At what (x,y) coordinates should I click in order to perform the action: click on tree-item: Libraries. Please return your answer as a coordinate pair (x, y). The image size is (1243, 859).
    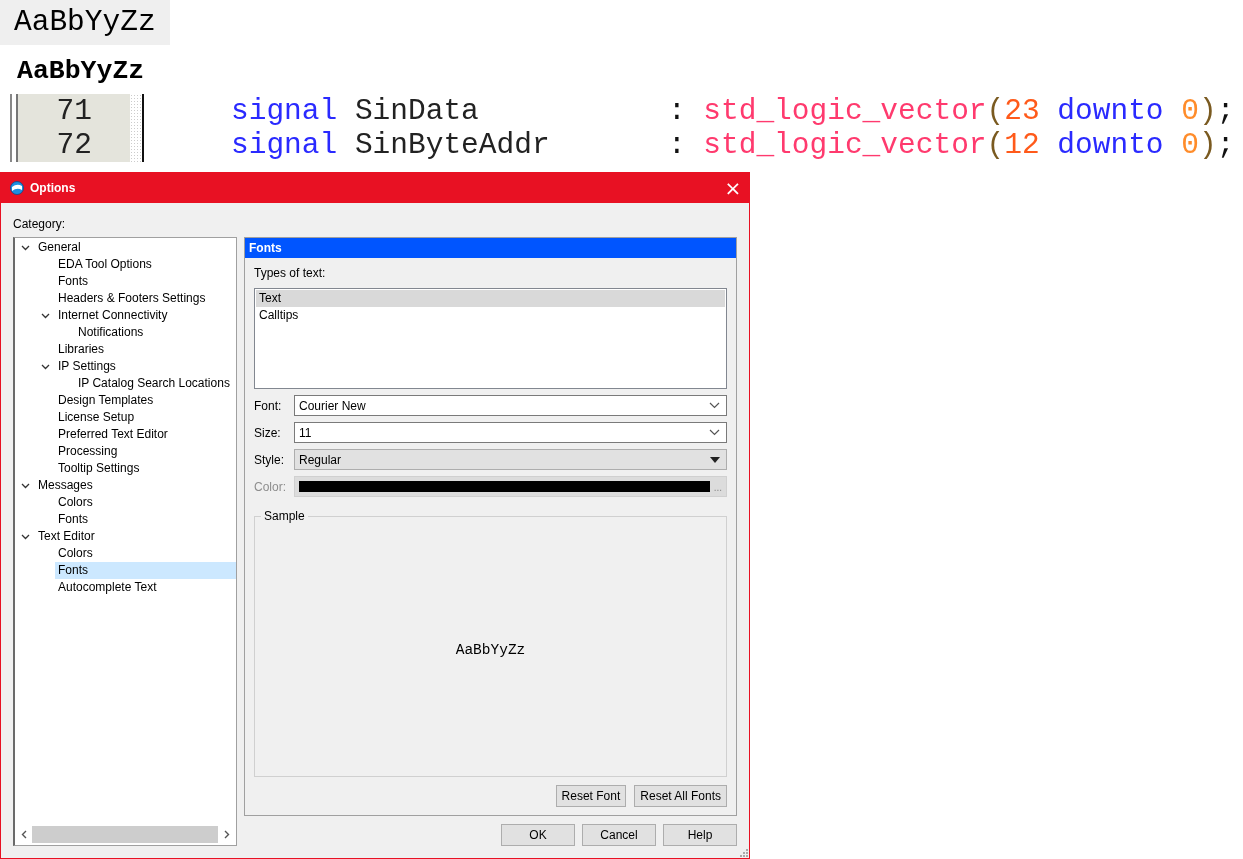
    Looking at the image, I should click on (145, 349).